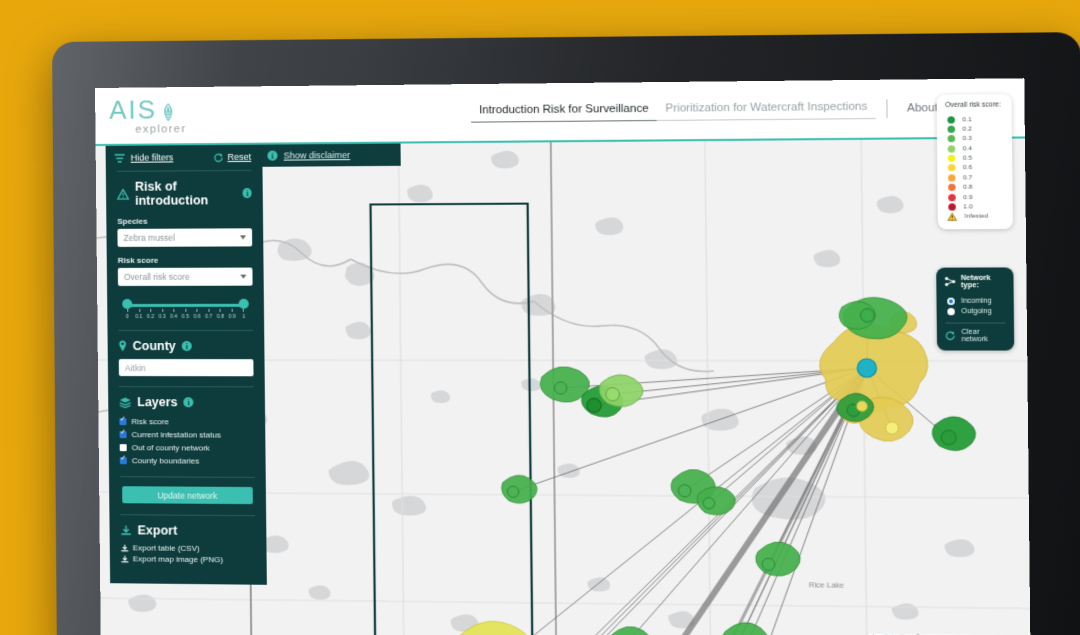 The height and width of the screenshot is (635, 1080). Describe the element at coordinates (135, 367) in the screenshot. I see `county-input-value: Aitkin` at that location.